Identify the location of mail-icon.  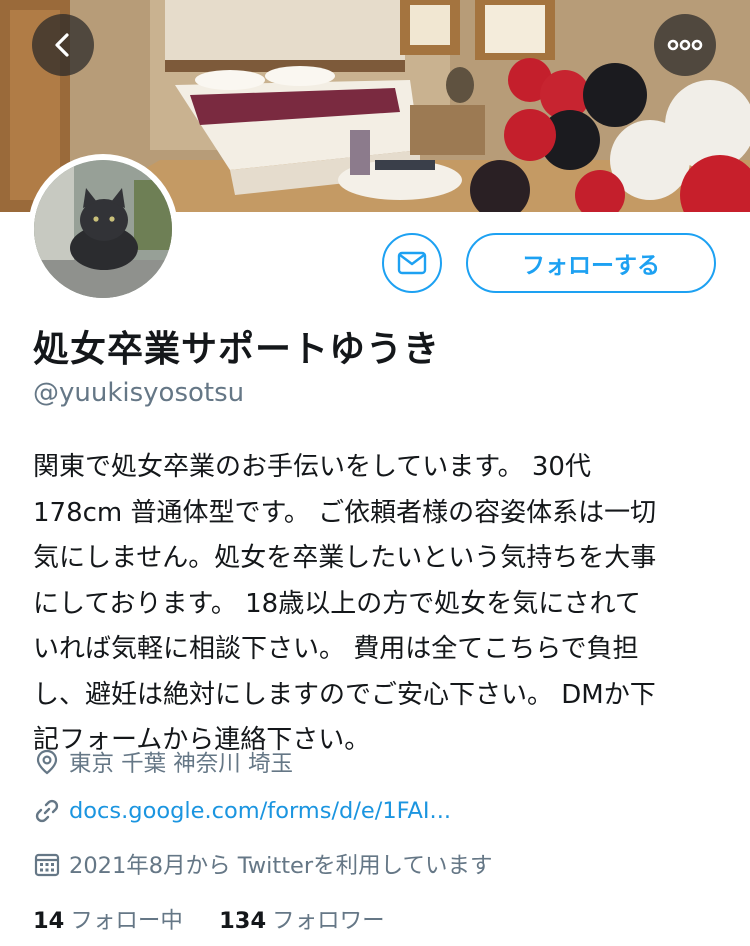
(412, 263).